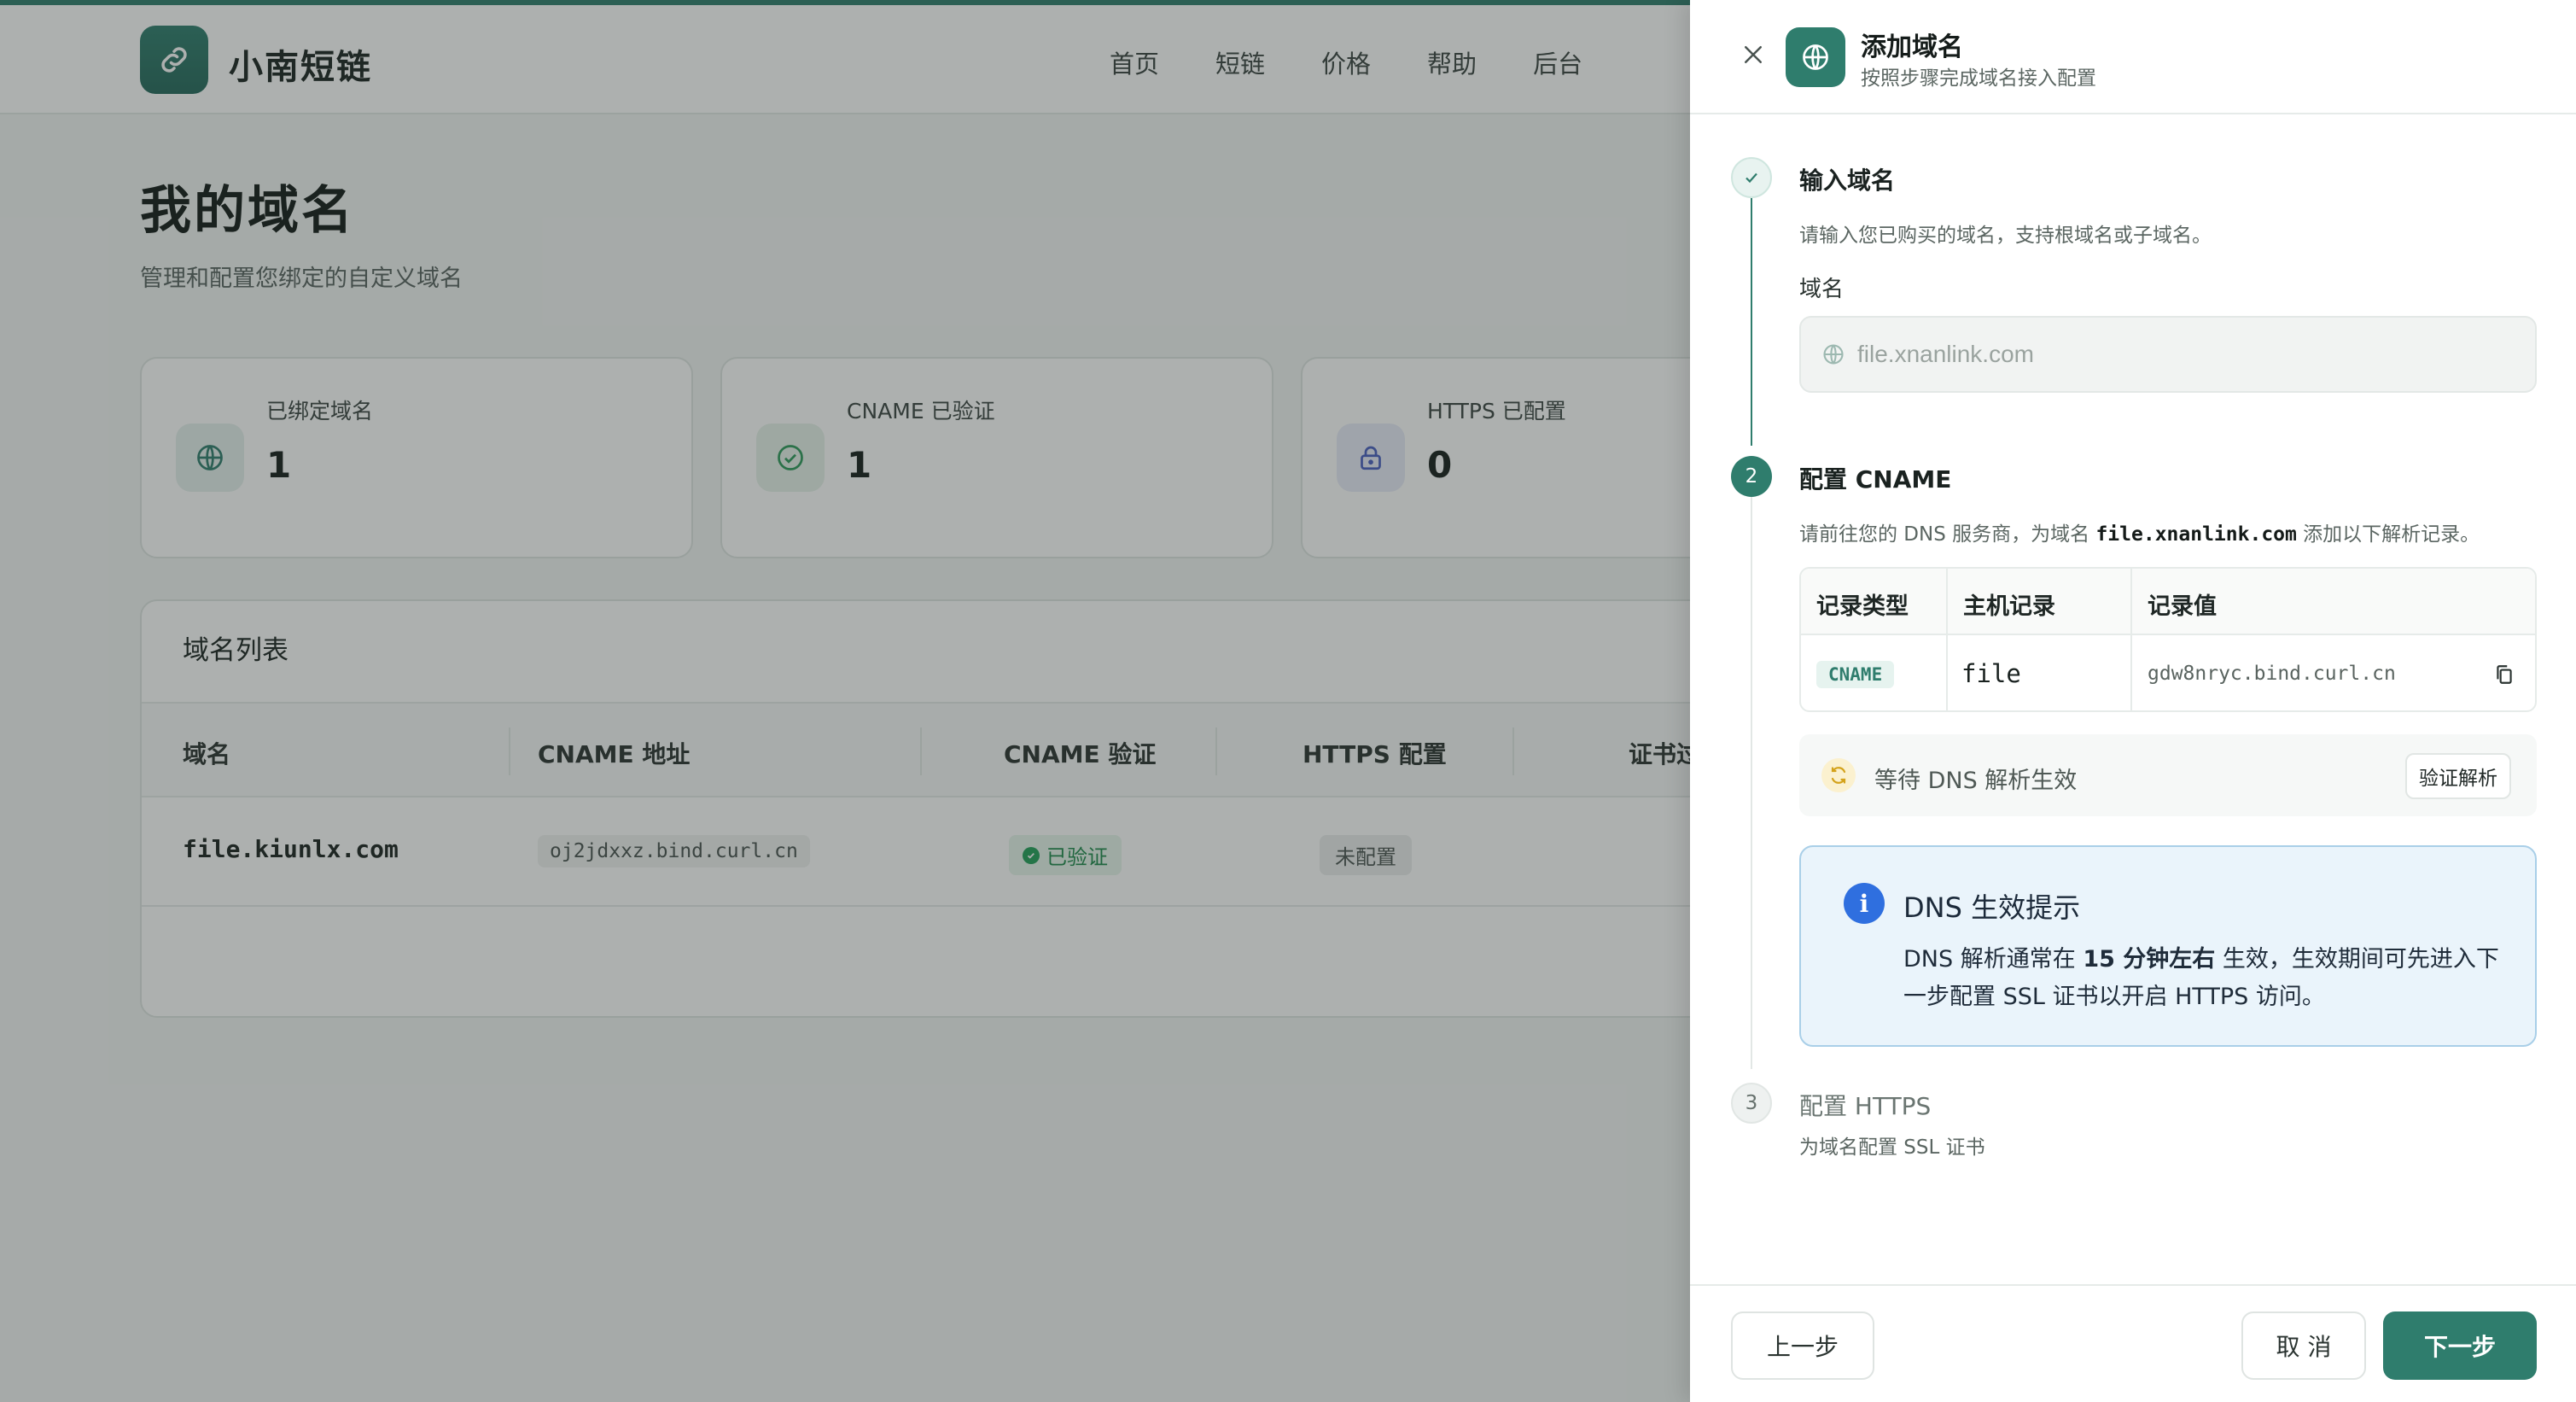 This screenshot has width=2576, height=1402. I want to click on step-1-desc: 请输入您已购买的域名，支持根域名或子域名。, so click(2005, 236).